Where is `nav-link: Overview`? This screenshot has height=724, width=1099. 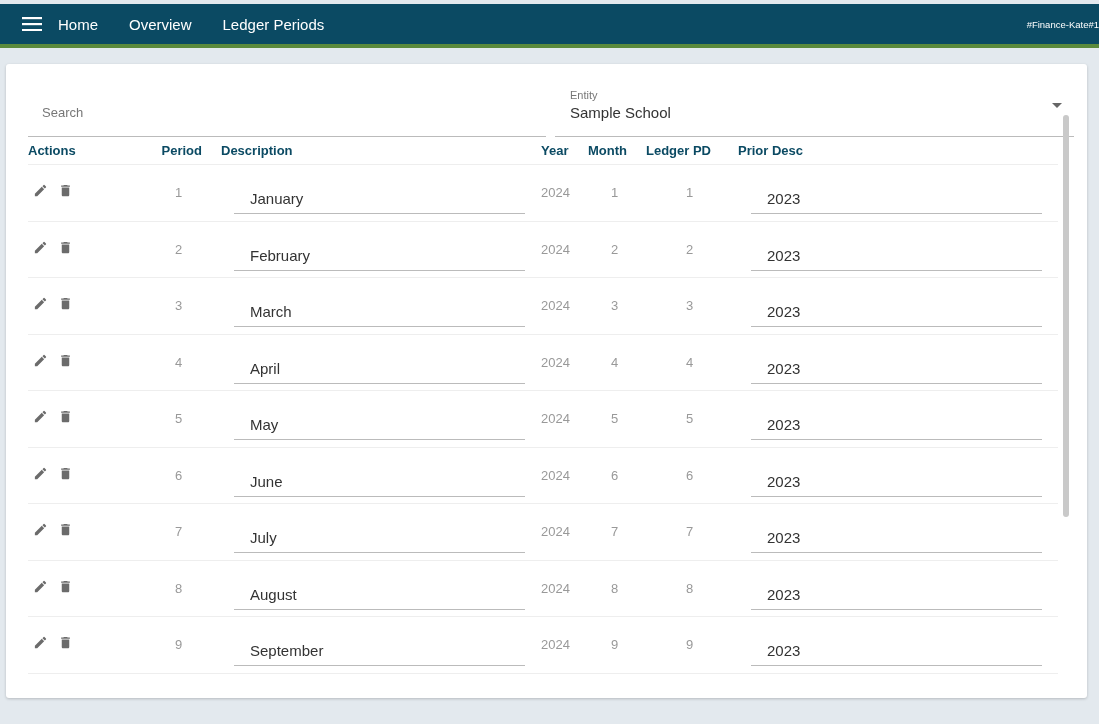
nav-link: Overview is located at coordinates (160, 24).